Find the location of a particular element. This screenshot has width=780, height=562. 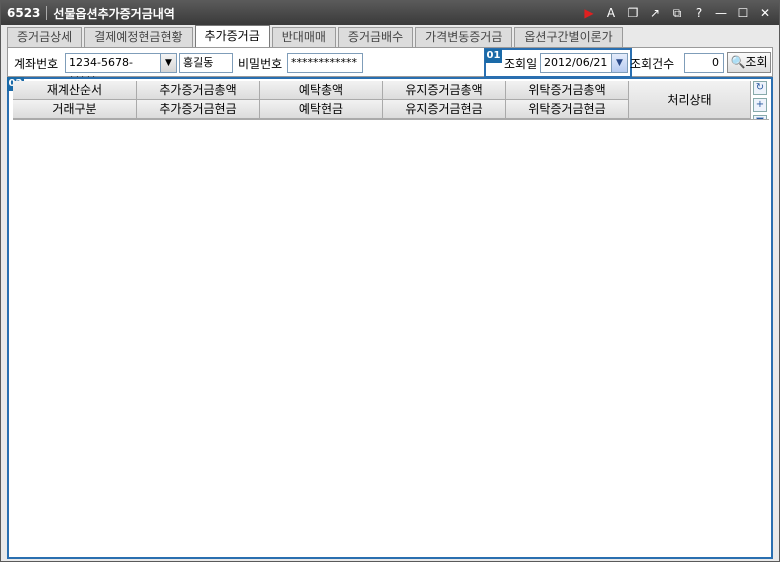

date-section: 01 조회일 2012/06/21 ▼ is located at coordinates (558, 63).